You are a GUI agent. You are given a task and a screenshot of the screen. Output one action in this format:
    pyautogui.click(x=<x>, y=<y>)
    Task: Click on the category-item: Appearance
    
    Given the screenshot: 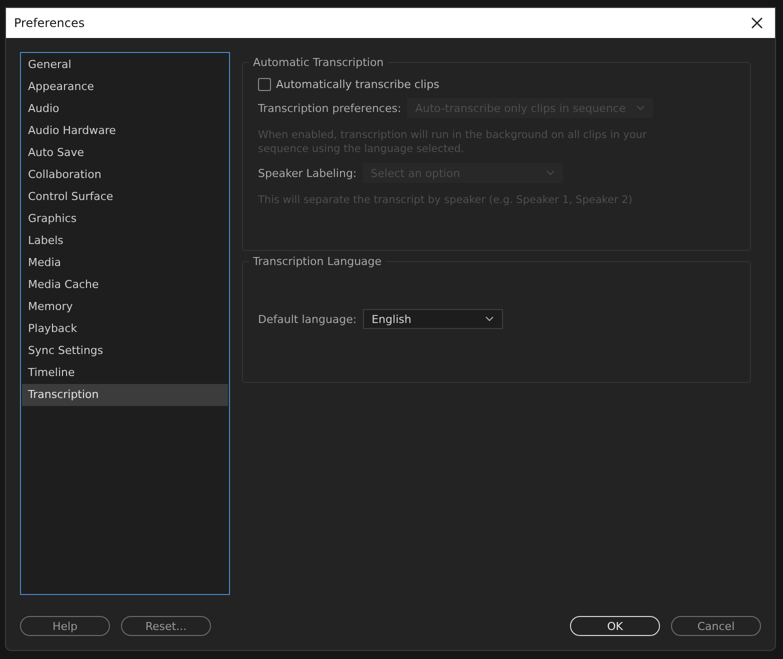 What is the action you would take?
    pyautogui.click(x=125, y=87)
    